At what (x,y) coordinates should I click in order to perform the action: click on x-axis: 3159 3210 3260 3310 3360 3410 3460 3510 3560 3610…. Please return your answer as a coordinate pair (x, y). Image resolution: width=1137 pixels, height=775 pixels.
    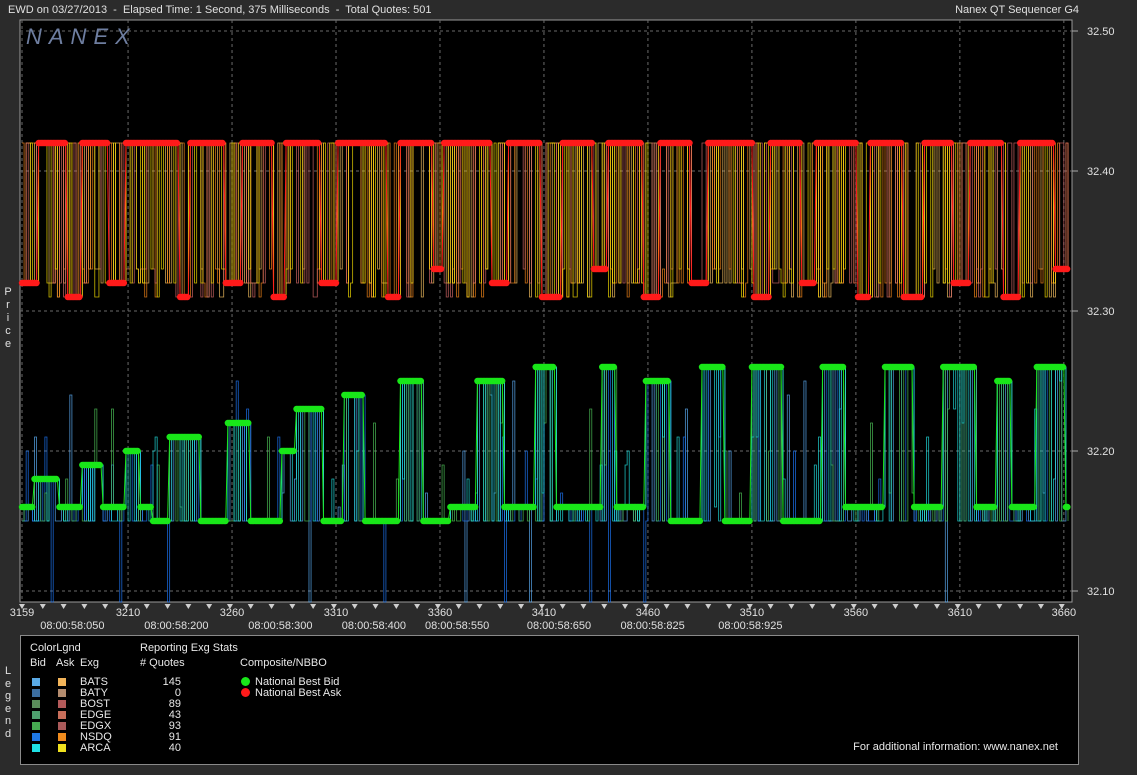
    Looking at the image, I should click on (543, 618).